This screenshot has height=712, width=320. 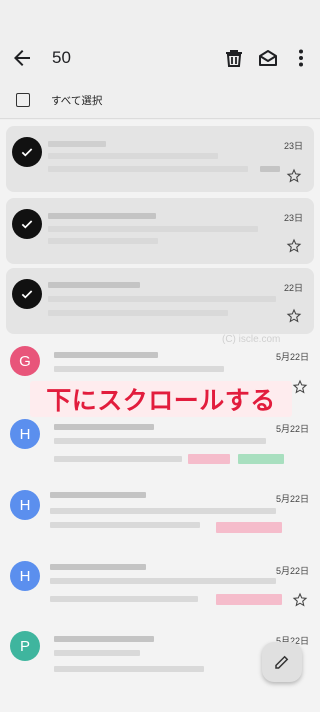 I want to click on select-all-row: すべて選択, so click(x=59, y=100).